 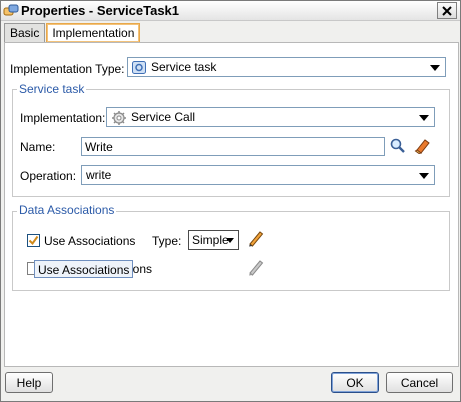 I want to click on implementation-value: Service Call, so click(x=163, y=117).